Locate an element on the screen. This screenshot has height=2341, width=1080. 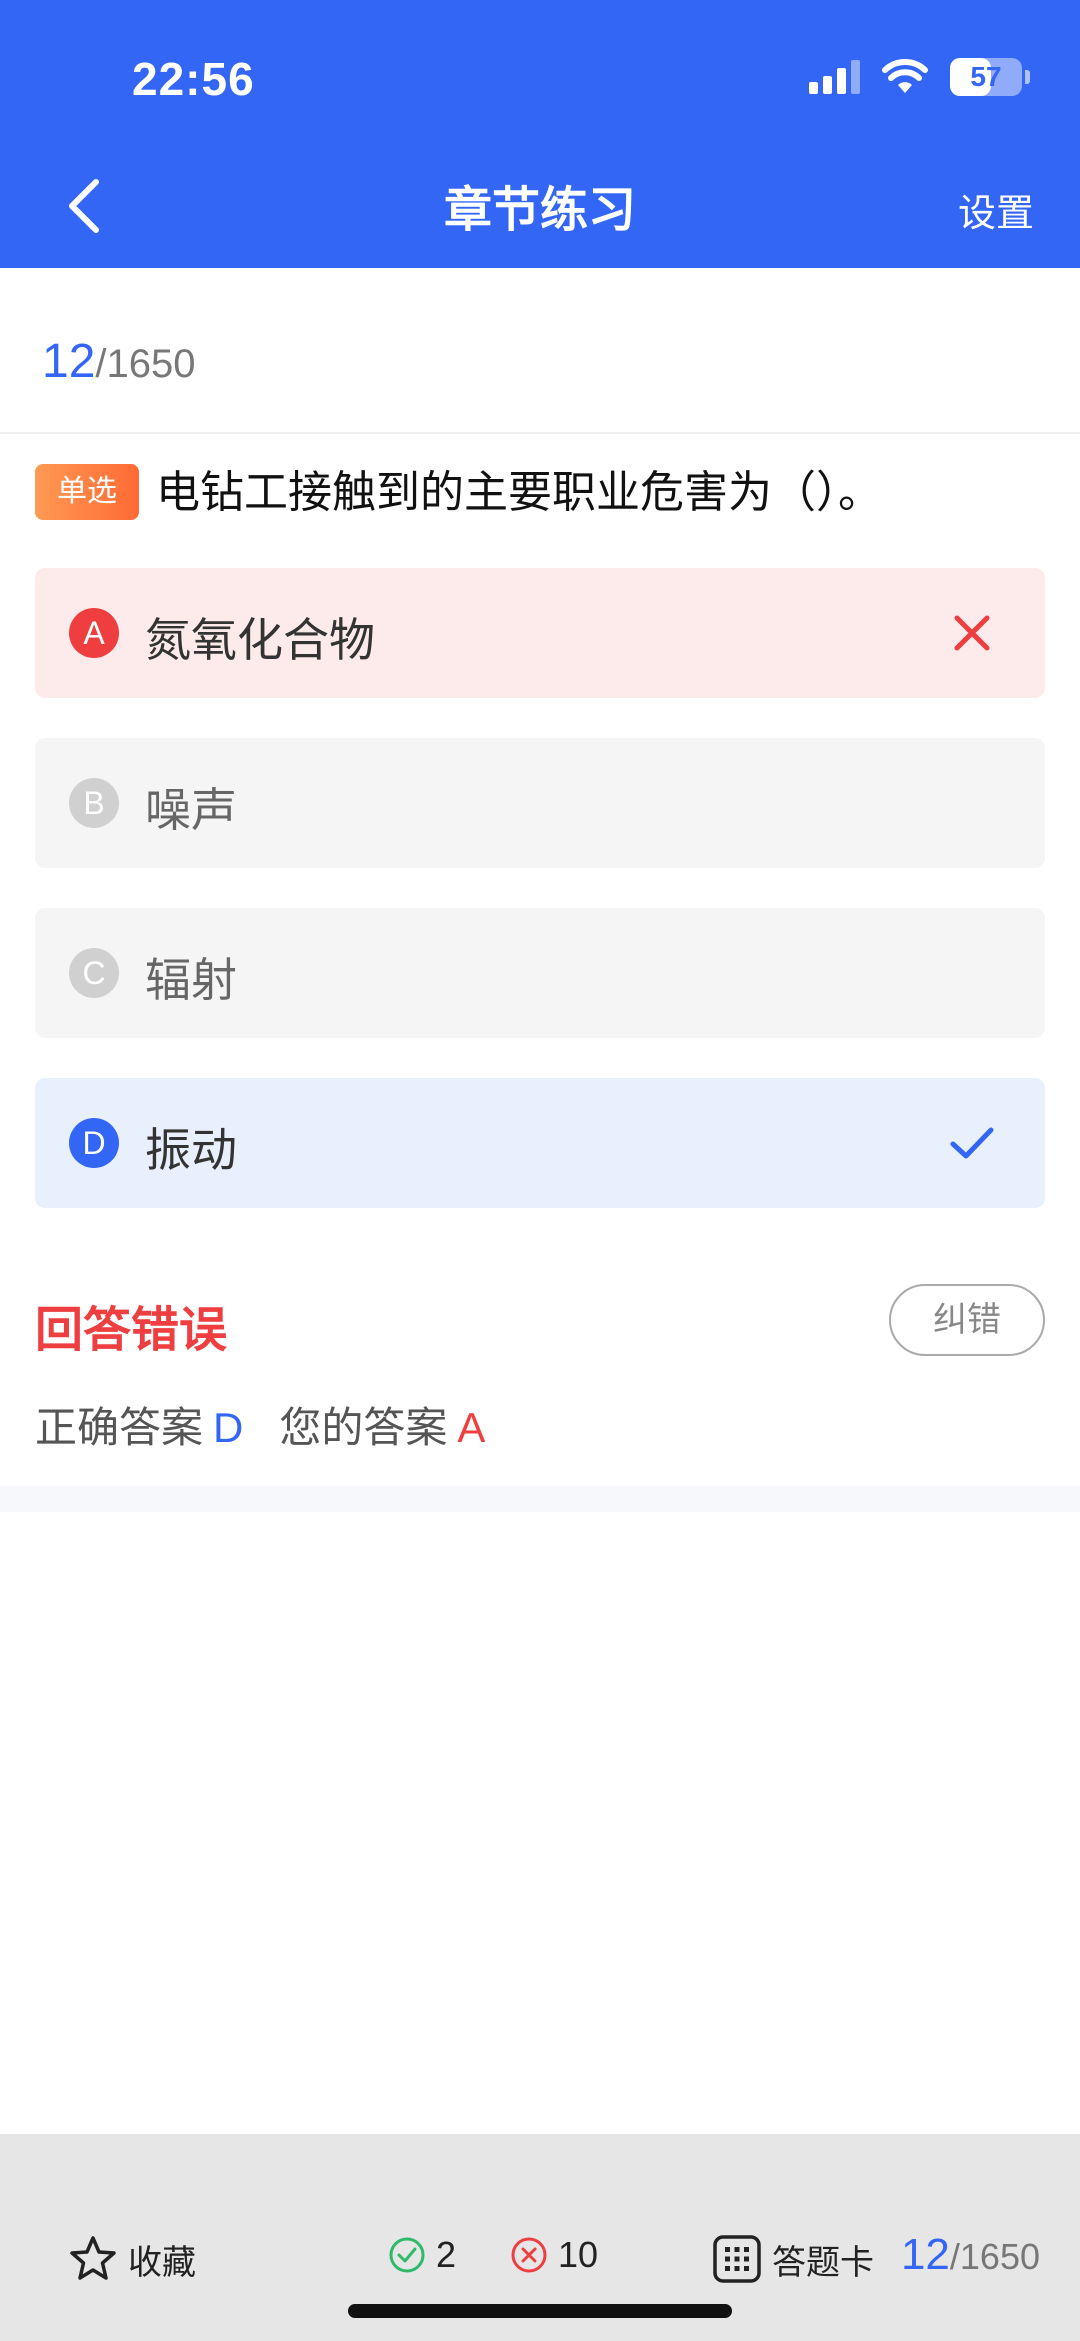
battery-icon: 57 is located at coordinates (990, 77).